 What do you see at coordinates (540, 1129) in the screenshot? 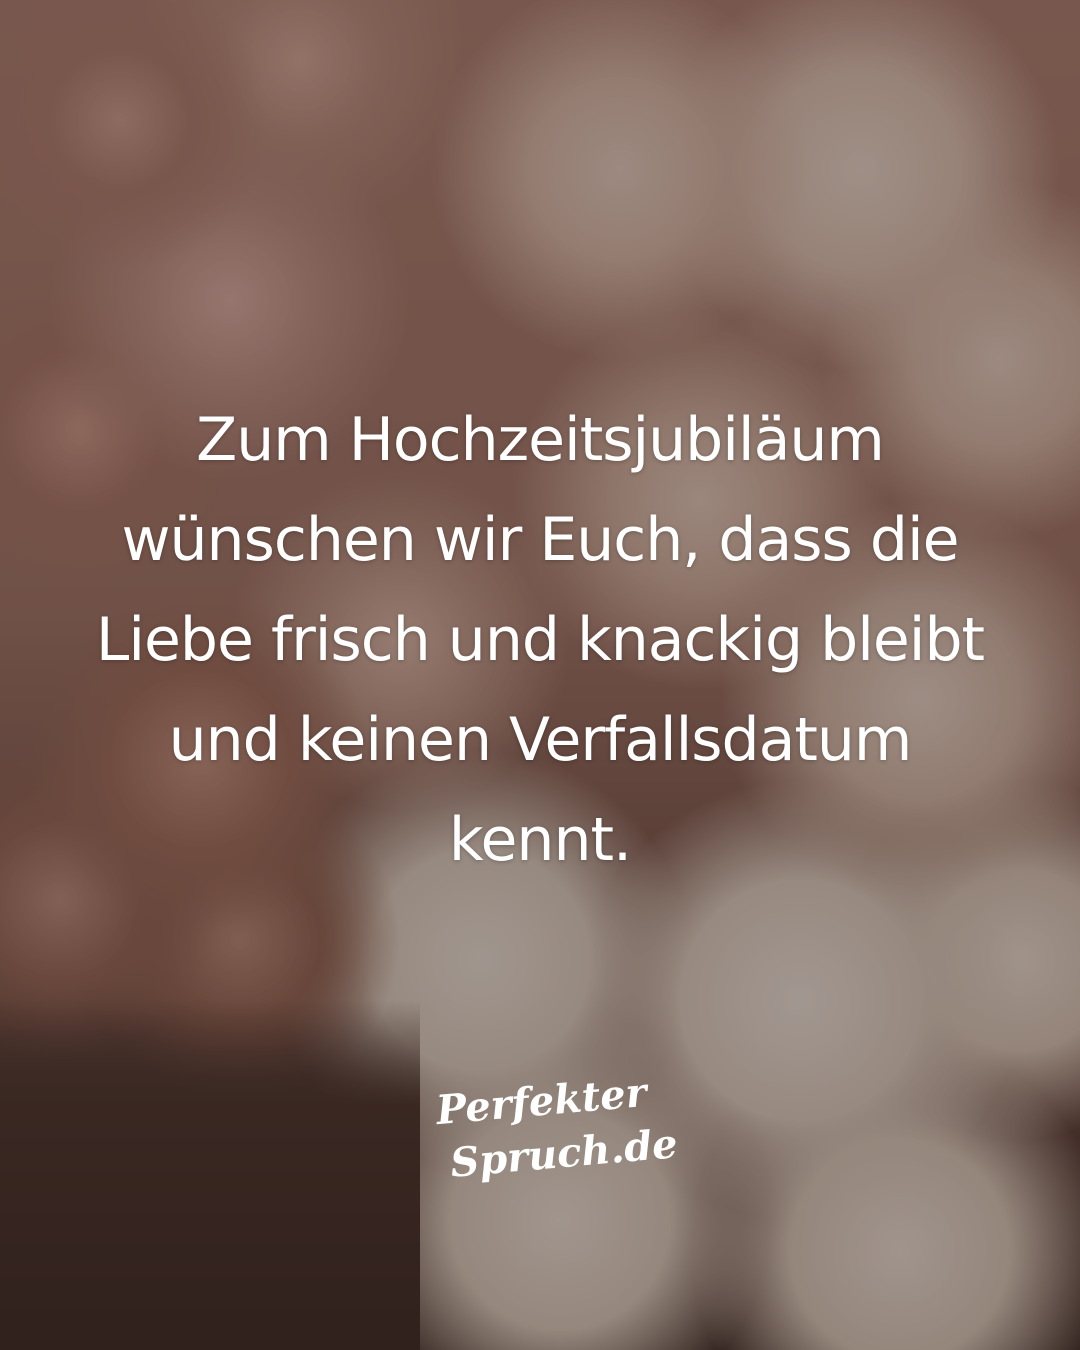
I see `brand-logo: Perfekter Spruch.de` at bounding box center [540, 1129].